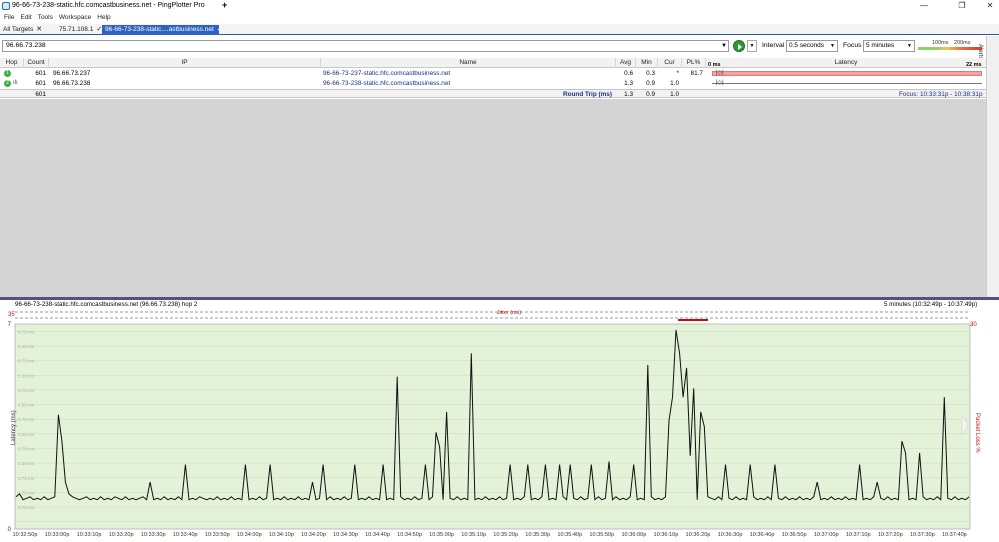 The height and width of the screenshot is (542, 999). What do you see at coordinates (990, 6) in the screenshot?
I see `close-window-button: ✕` at bounding box center [990, 6].